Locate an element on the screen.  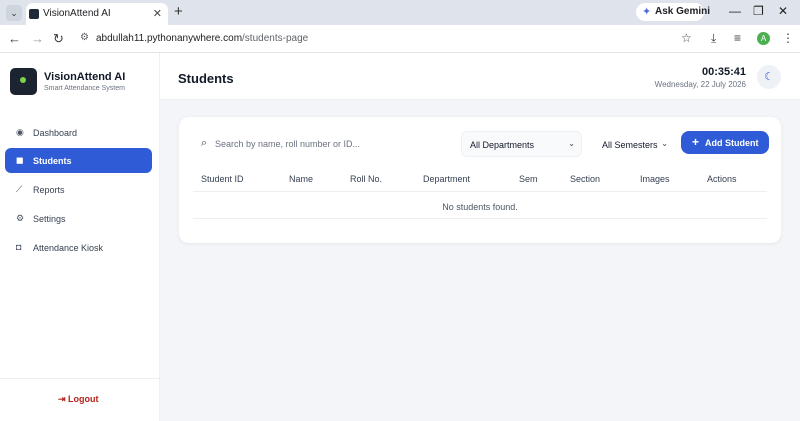
sidebar-item-students: ◼ Students is located at coordinates (78, 160).